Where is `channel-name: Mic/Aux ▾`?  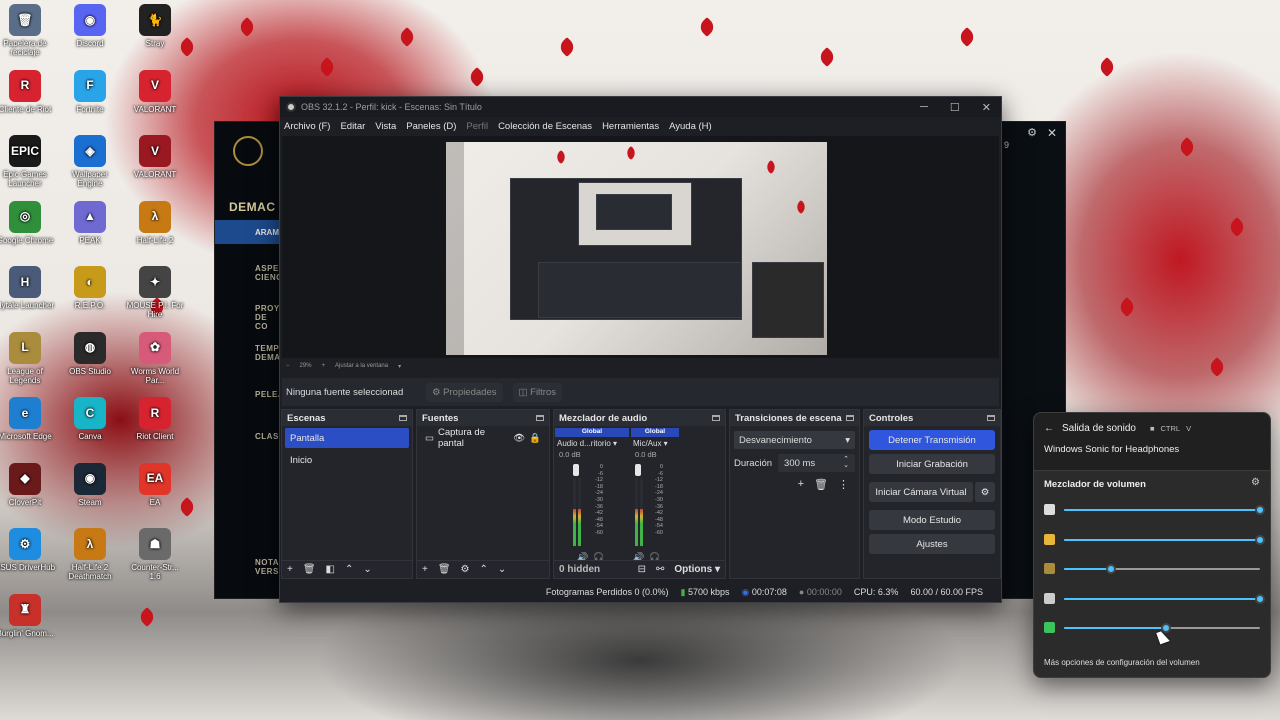
channel-name: Mic/Aux ▾ is located at coordinates (655, 443).